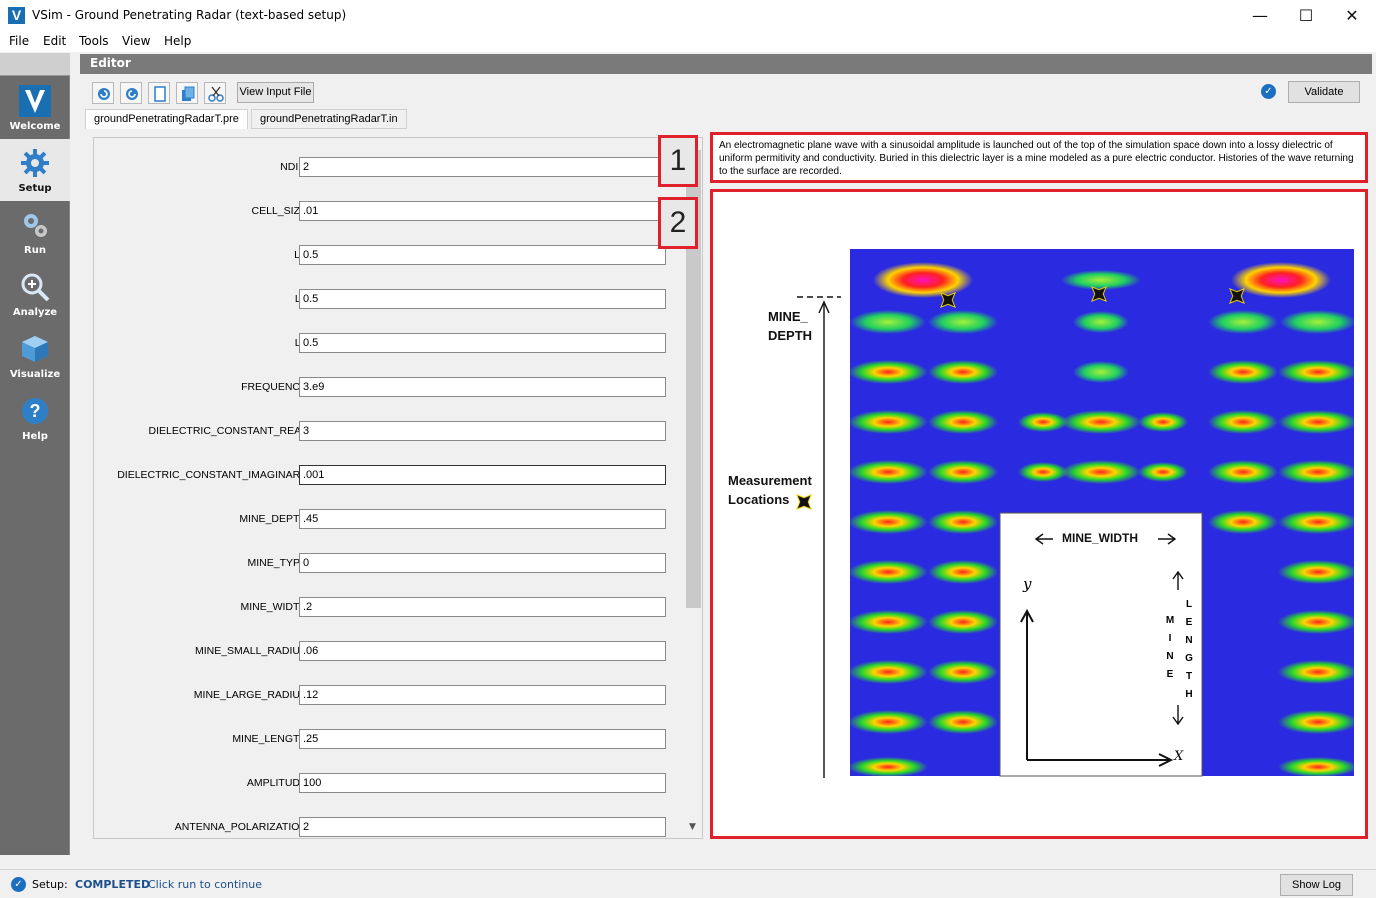 The image size is (1376, 898). Describe the element at coordinates (482, 211) in the screenshot. I see `cell-size-field` at that location.